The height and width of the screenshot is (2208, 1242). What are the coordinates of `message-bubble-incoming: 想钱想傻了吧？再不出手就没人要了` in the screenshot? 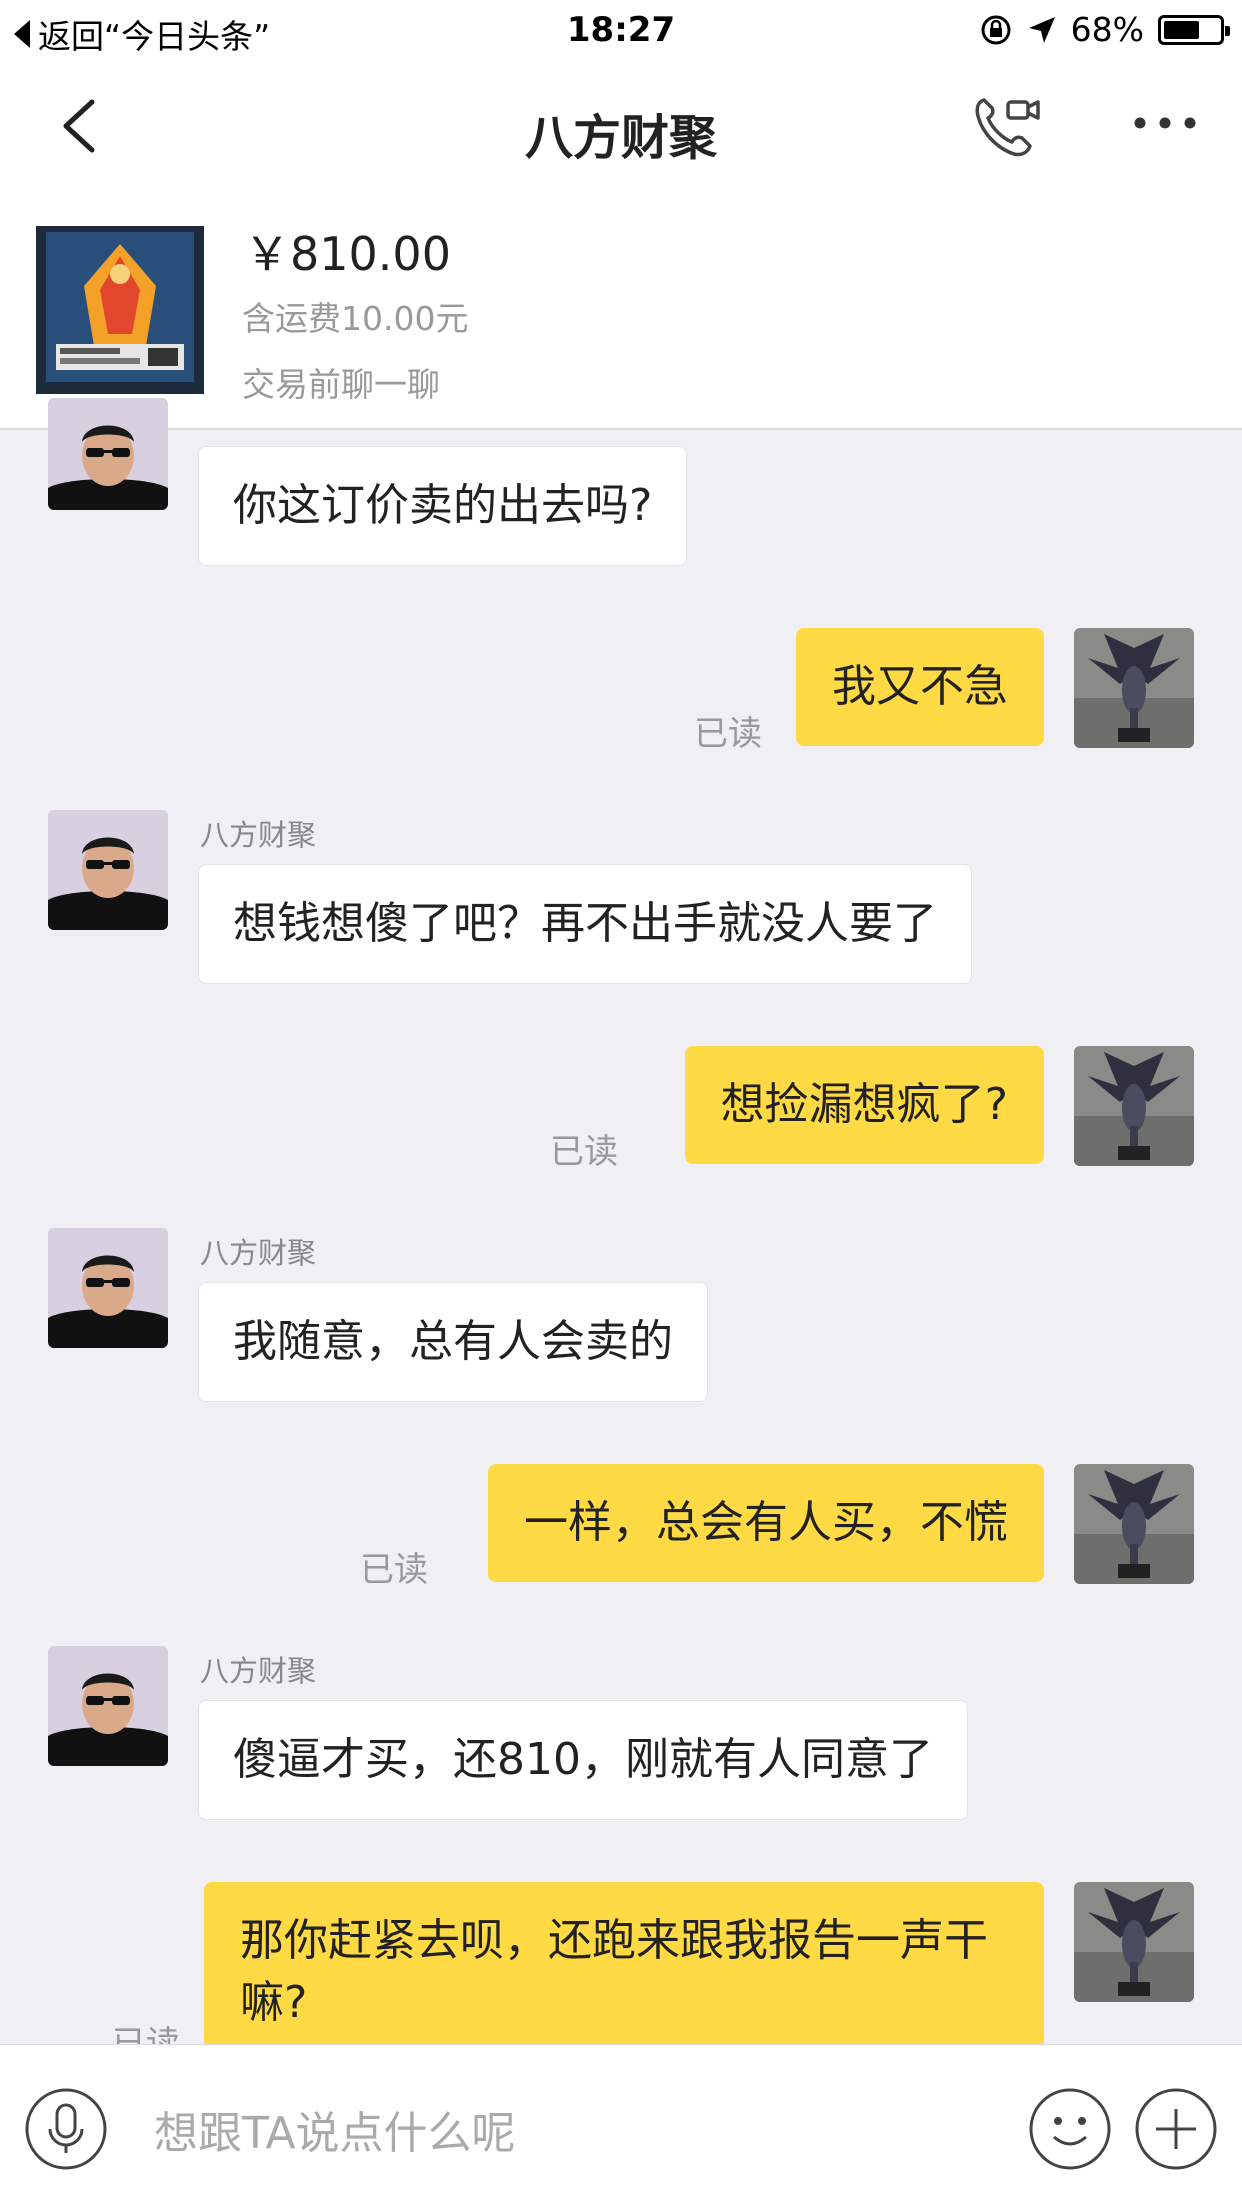 It's located at (585, 924).